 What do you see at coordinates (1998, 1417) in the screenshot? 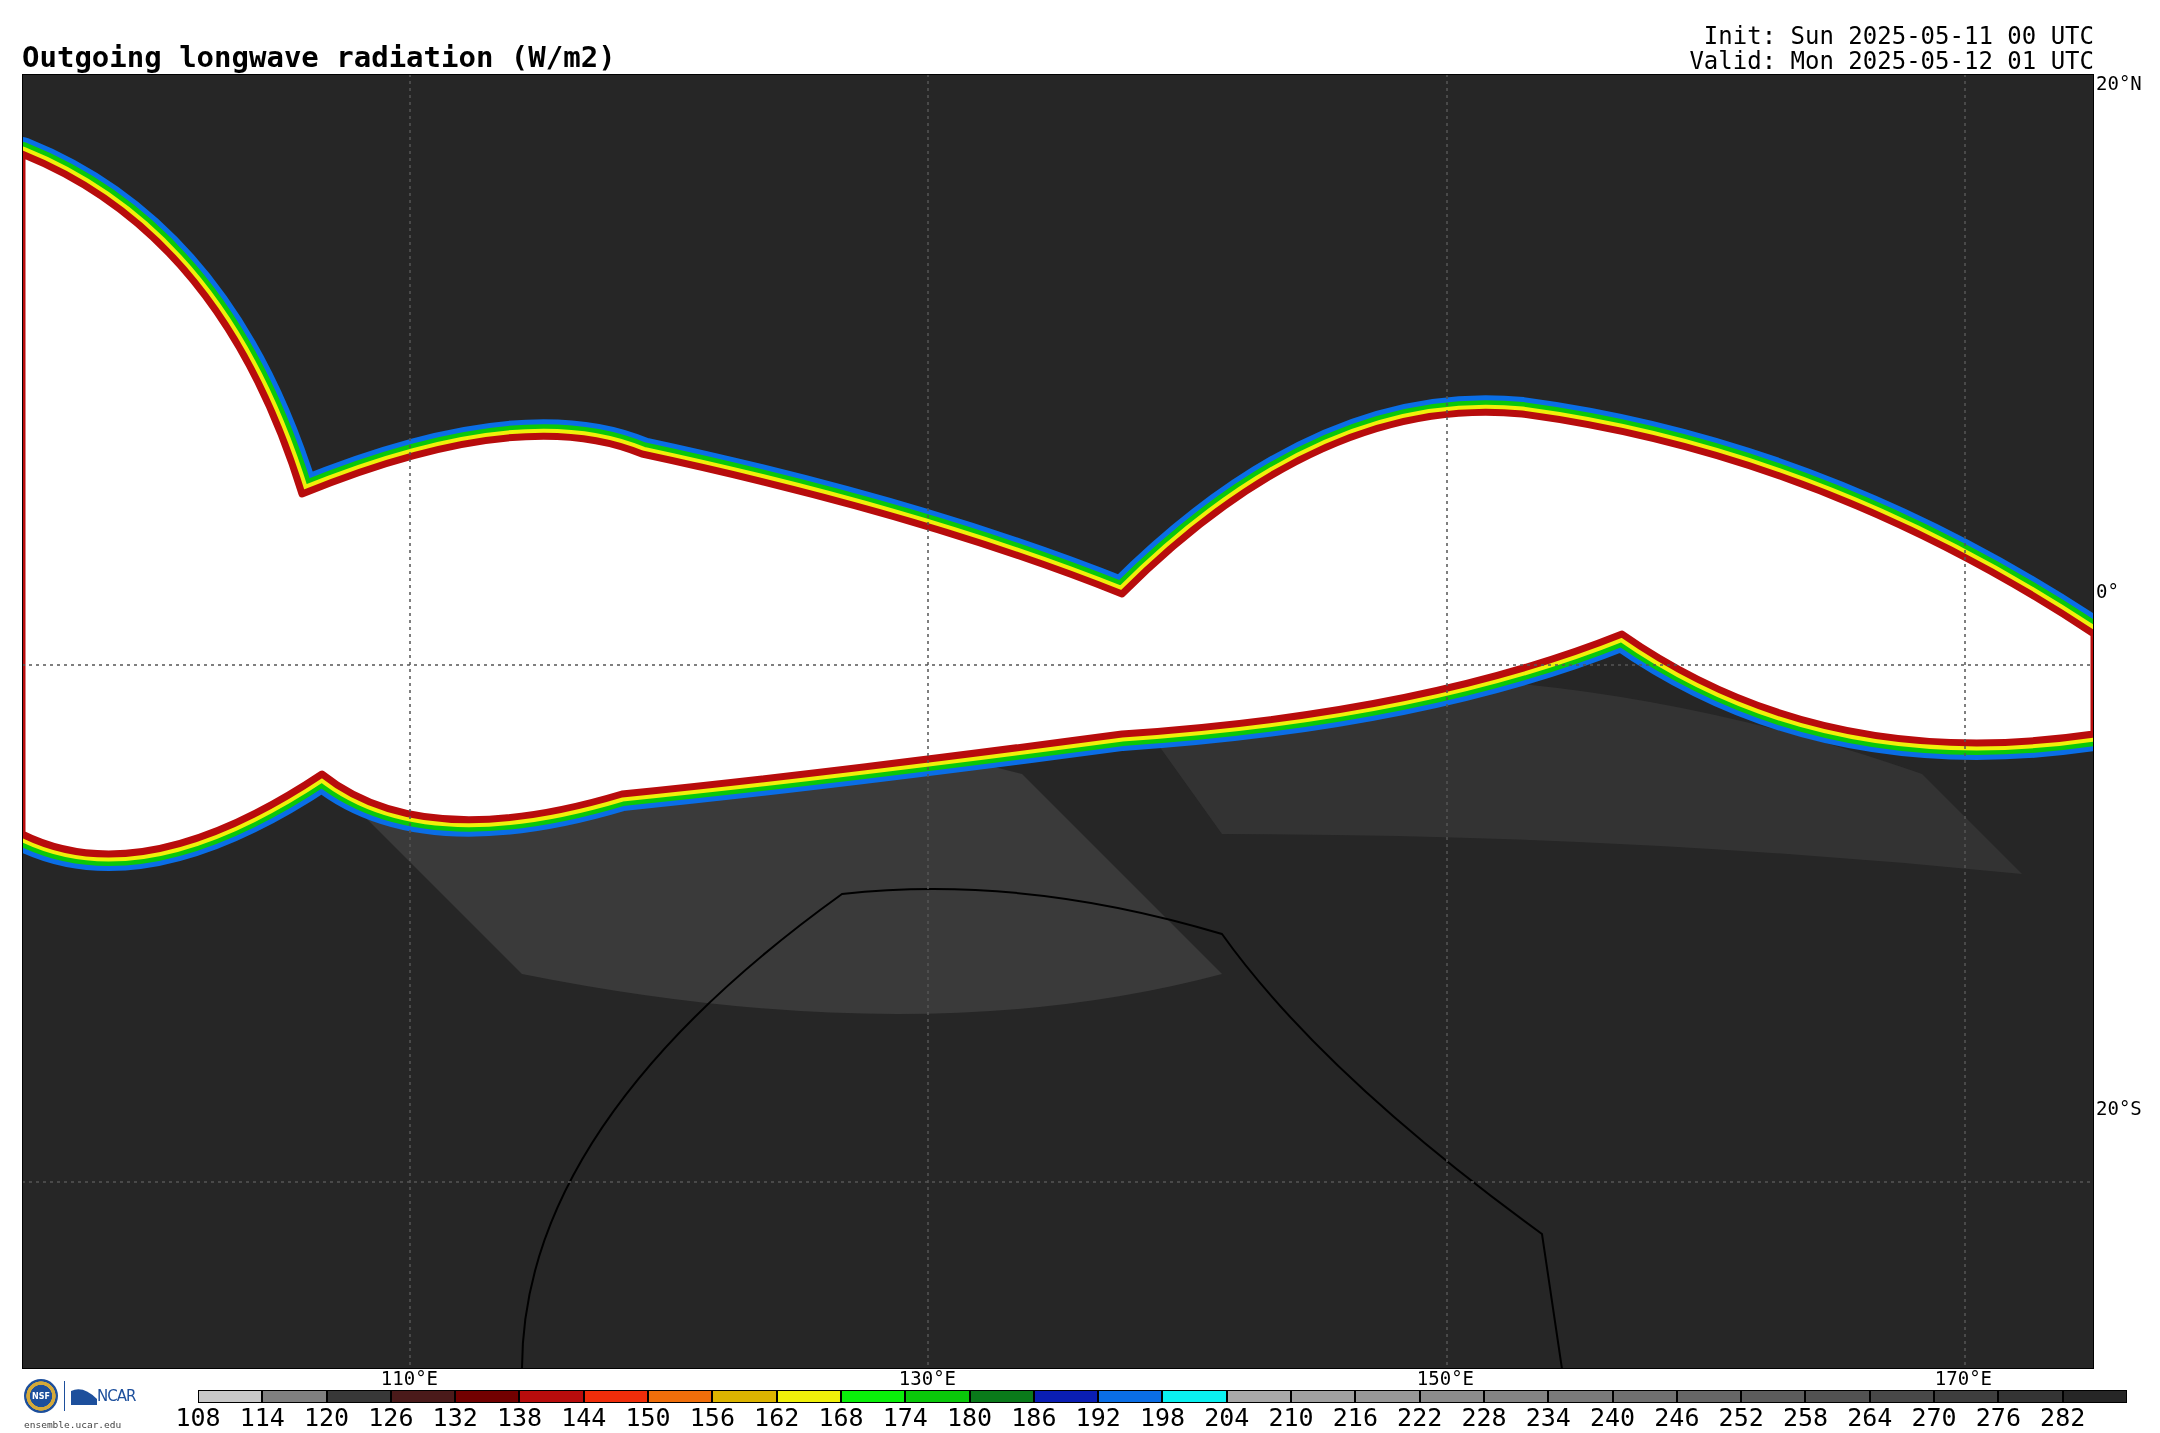
I see `colorbar-label: 276` at bounding box center [1998, 1417].